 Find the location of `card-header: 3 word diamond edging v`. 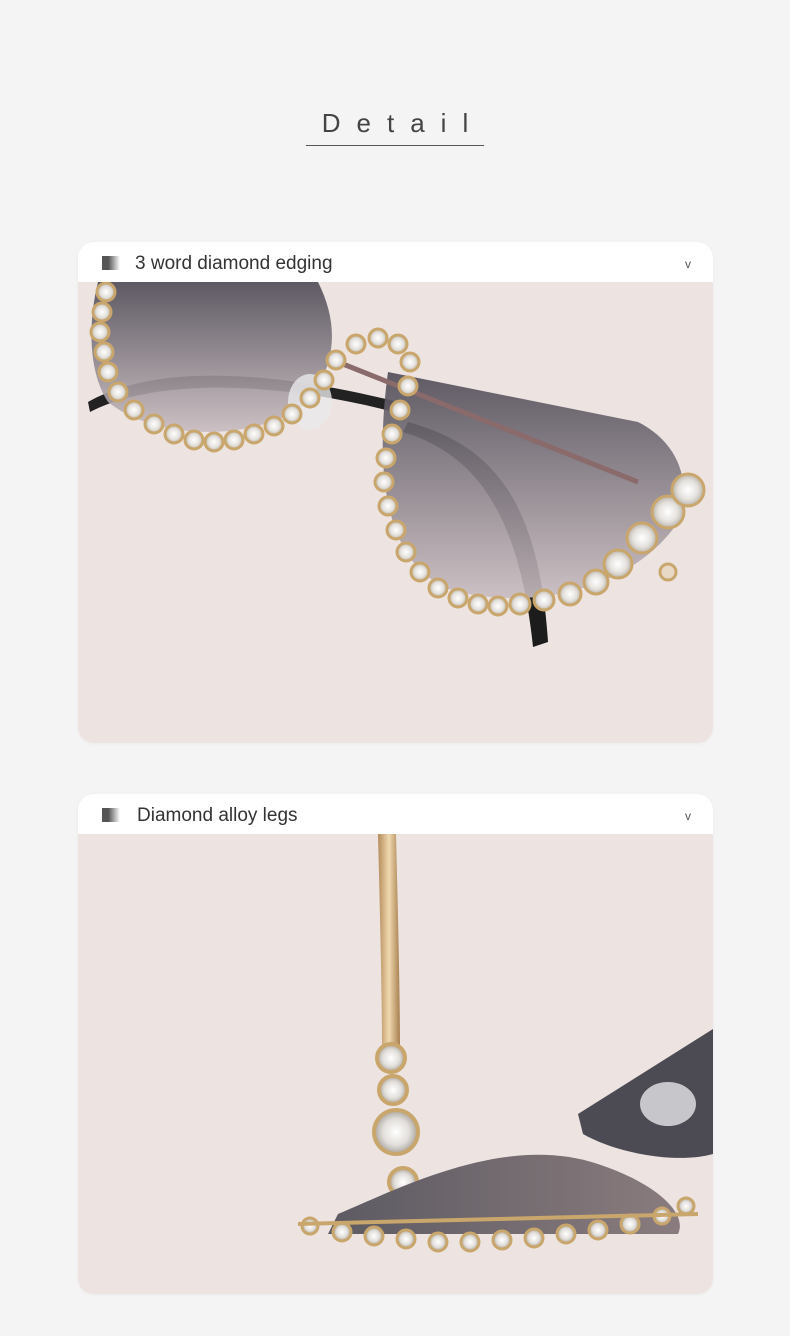

card-header: 3 word diamond edging v is located at coordinates (395, 262).